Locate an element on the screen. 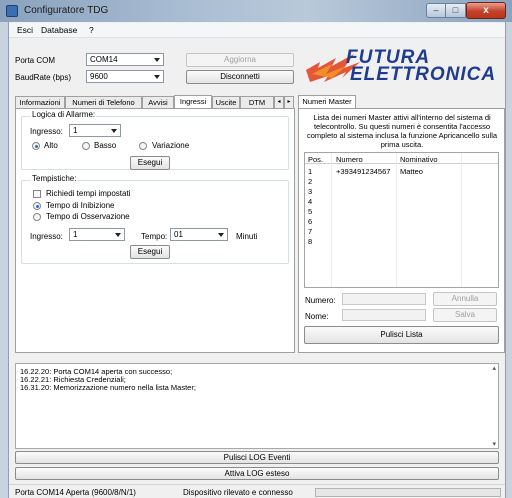 The image size is (512, 498). attiva-log-button: Attiva LOG esteso is located at coordinates (257, 473).